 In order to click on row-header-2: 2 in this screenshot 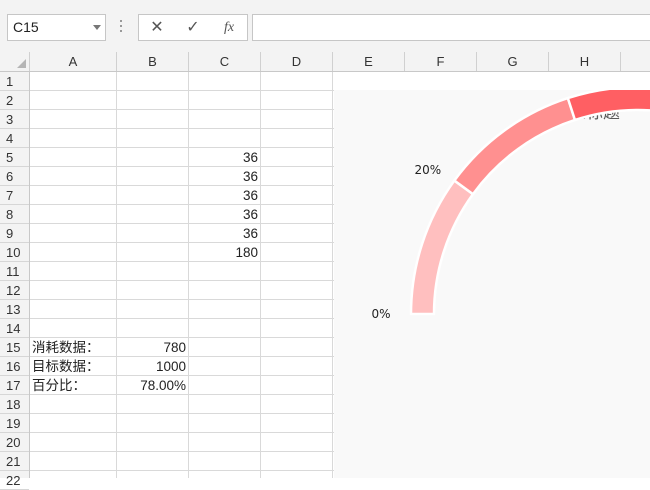, I will do `click(14, 100)`.